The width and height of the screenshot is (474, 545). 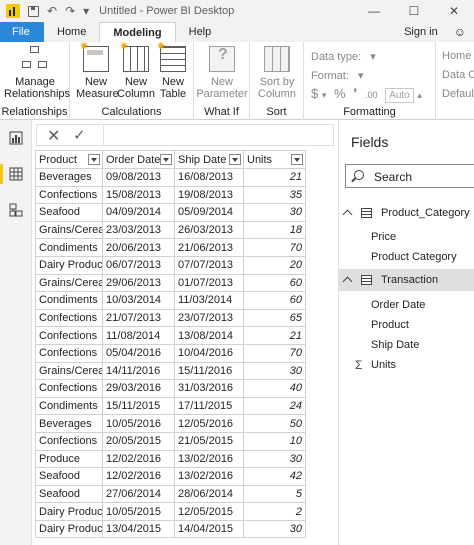 What do you see at coordinates (138, 353) in the screenshot?
I see `table-cell: 05/04/2016` at bounding box center [138, 353].